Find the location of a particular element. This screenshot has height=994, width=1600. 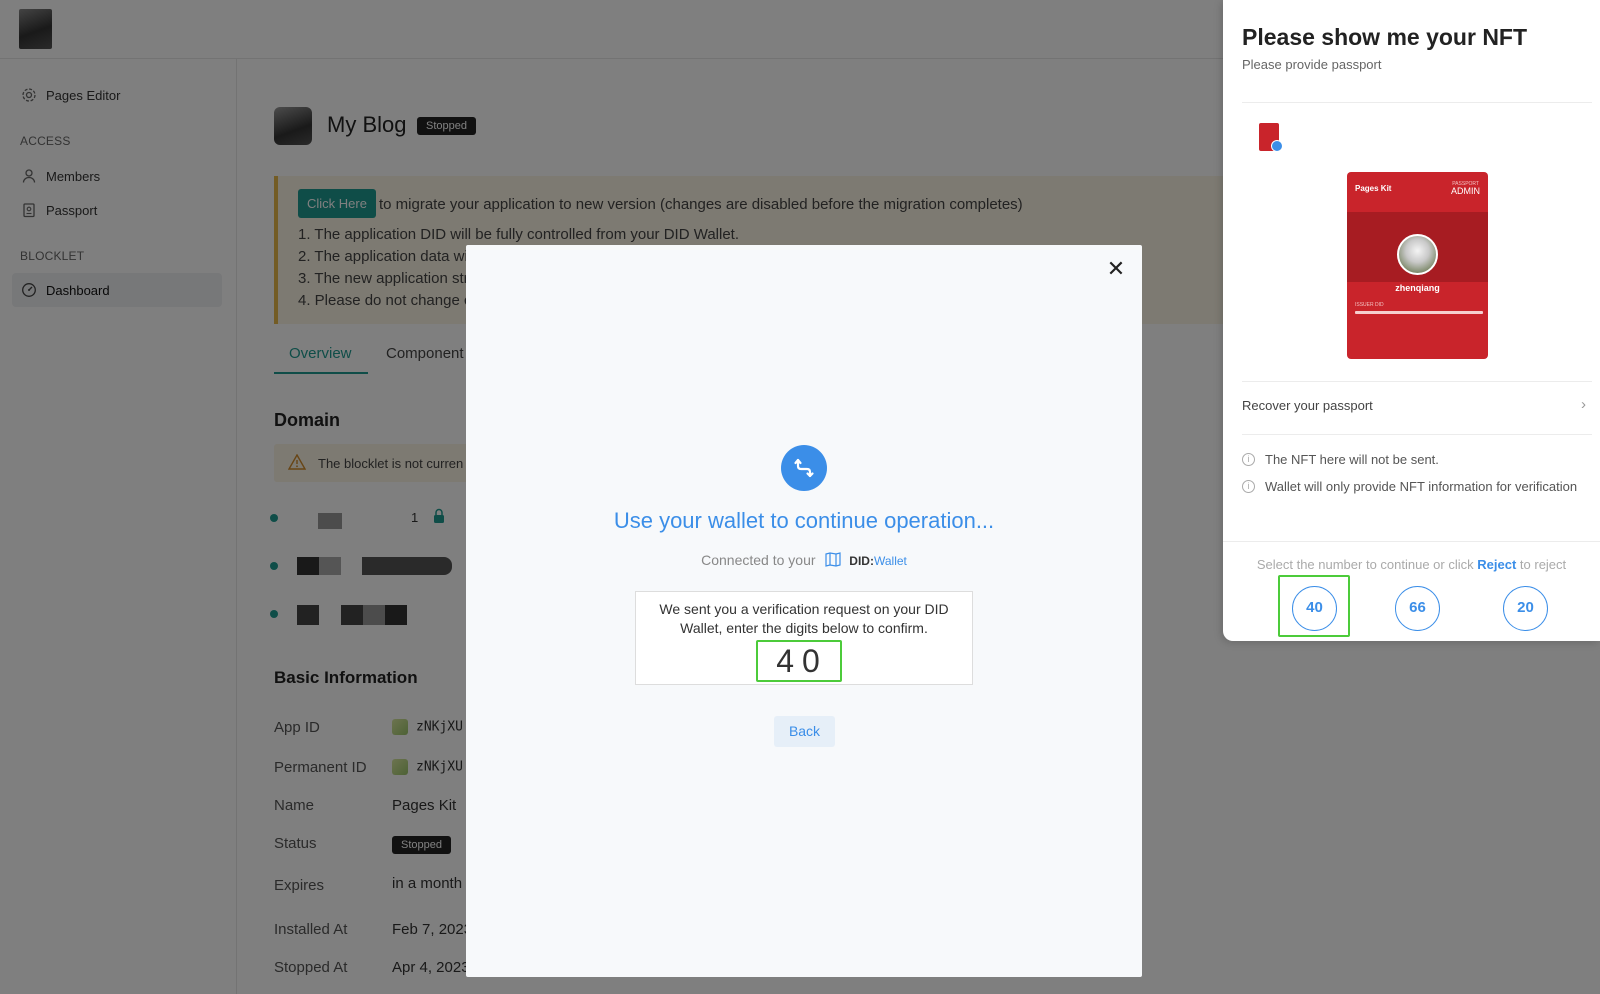

card-role: ADMIN is located at coordinates (1465, 191).